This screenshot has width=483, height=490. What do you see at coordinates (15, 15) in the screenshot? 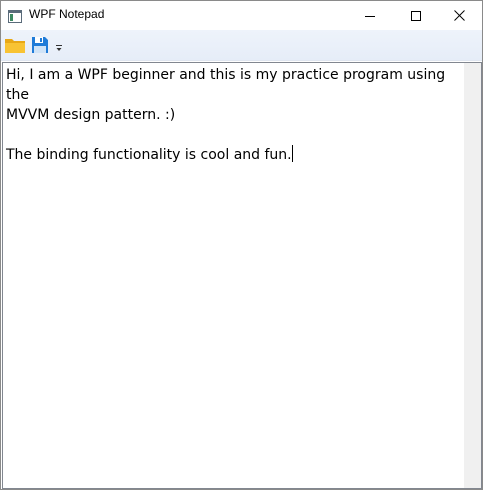
I see `app-window-icon` at bounding box center [15, 15].